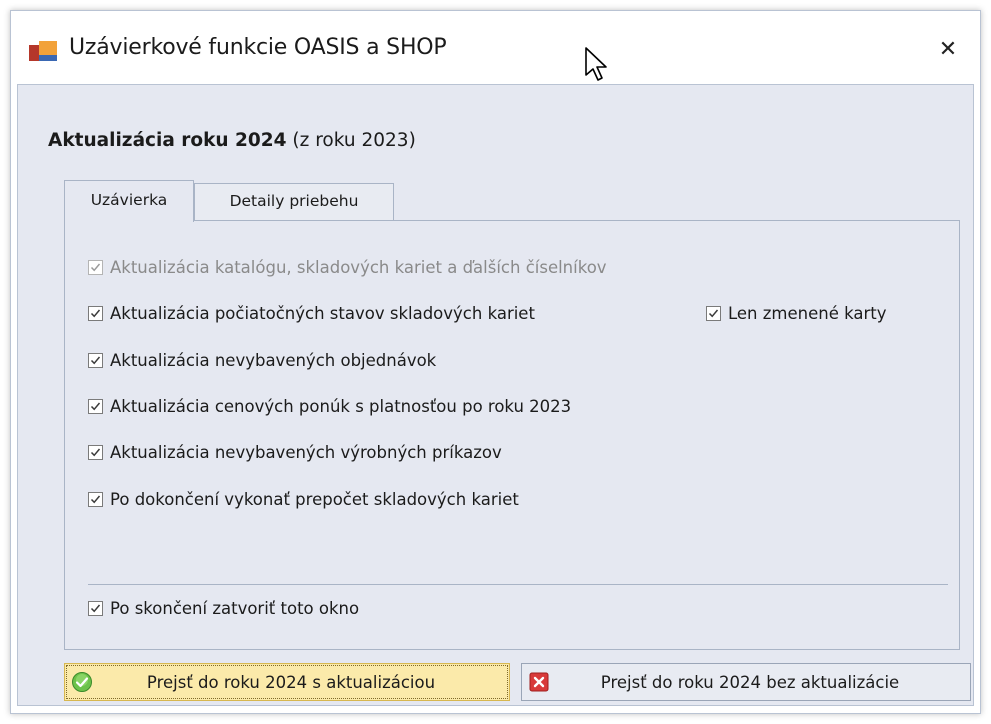 This screenshot has width=991, height=724. What do you see at coordinates (807, 313) in the screenshot?
I see `option-label: Len zmenené karty` at bounding box center [807, 313].